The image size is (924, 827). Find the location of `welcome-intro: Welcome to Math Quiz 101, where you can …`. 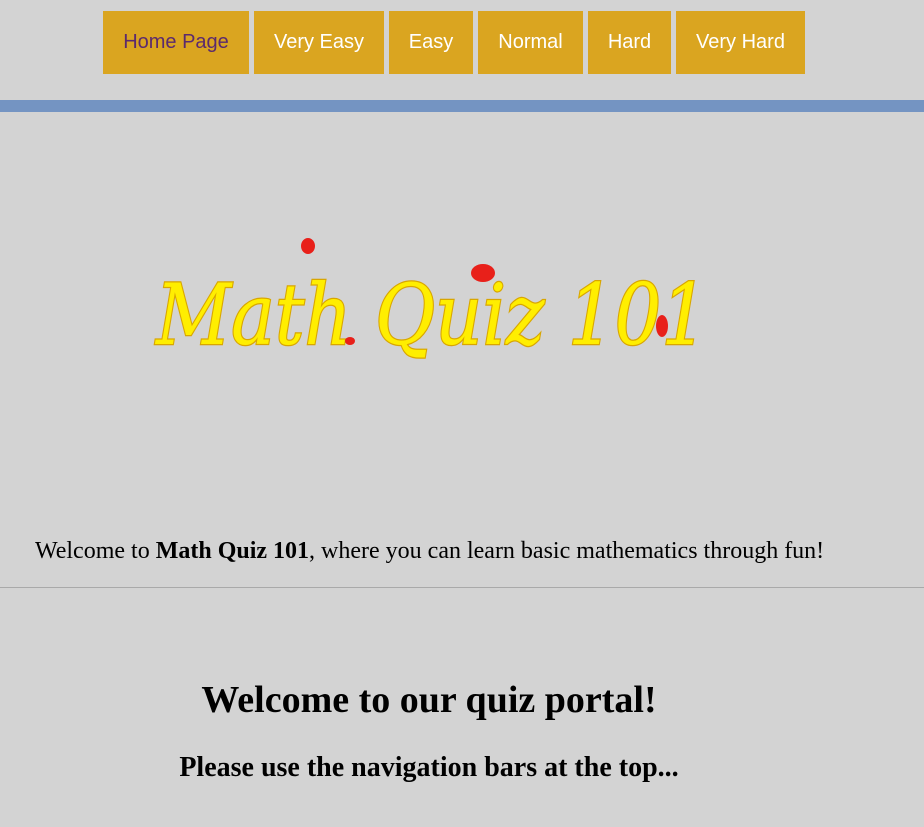

welcome-intro: Welcome to Math Quiz 101, where you can … is located at coordinates (429, 551).